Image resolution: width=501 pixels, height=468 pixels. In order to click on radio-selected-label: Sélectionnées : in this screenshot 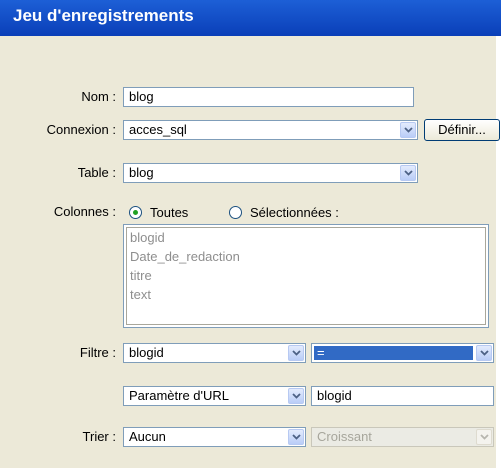, I will do `click(294, 212)`.